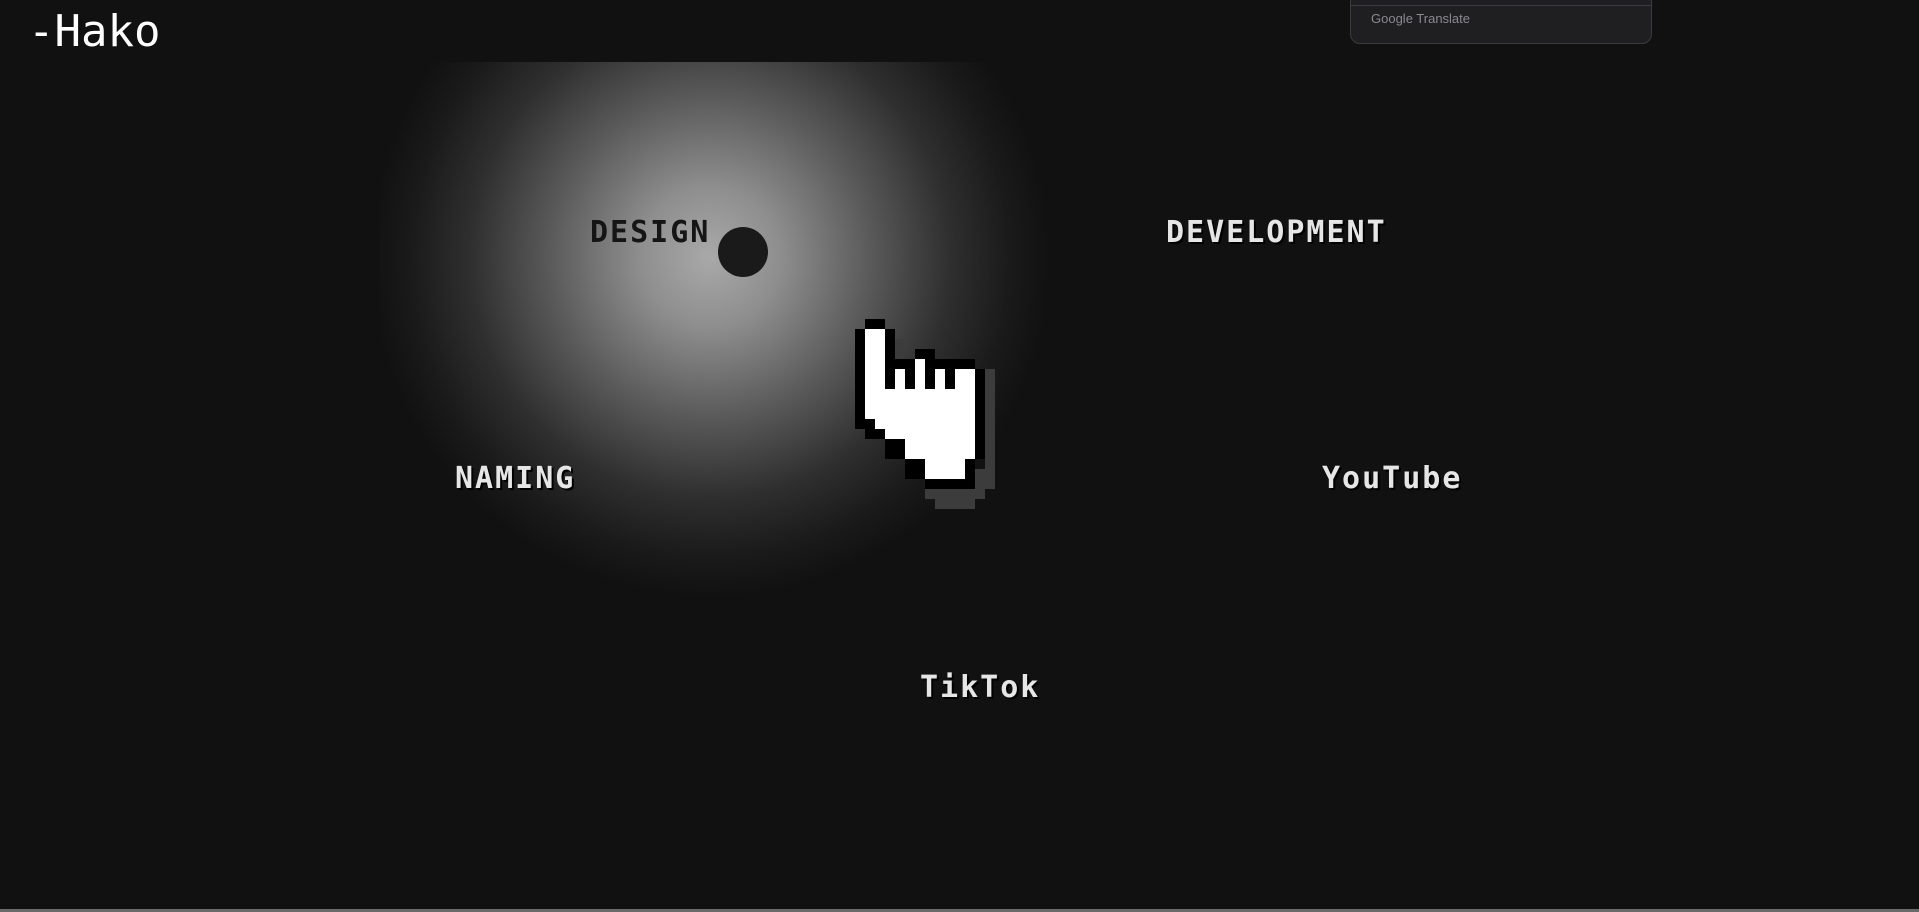 The height and width of the screenshot is (912, 1919). What do you see at coordinates (1421, 18) in the screenshot?
I see `google-translate-brand: Google Translate` at bounding box center [1421, 18].